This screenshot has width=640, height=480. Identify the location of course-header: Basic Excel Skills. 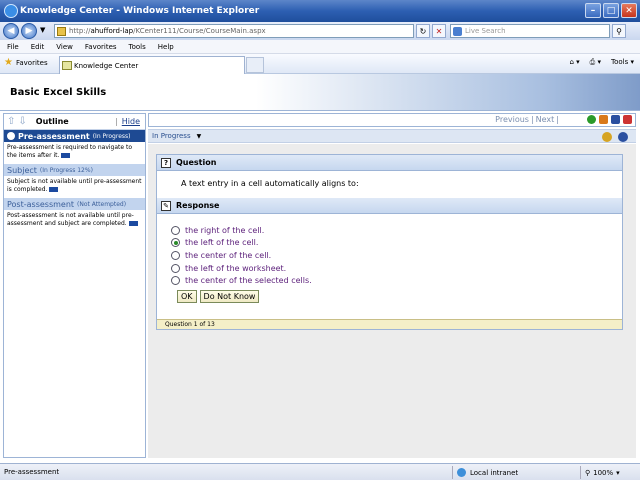
(320, 92).